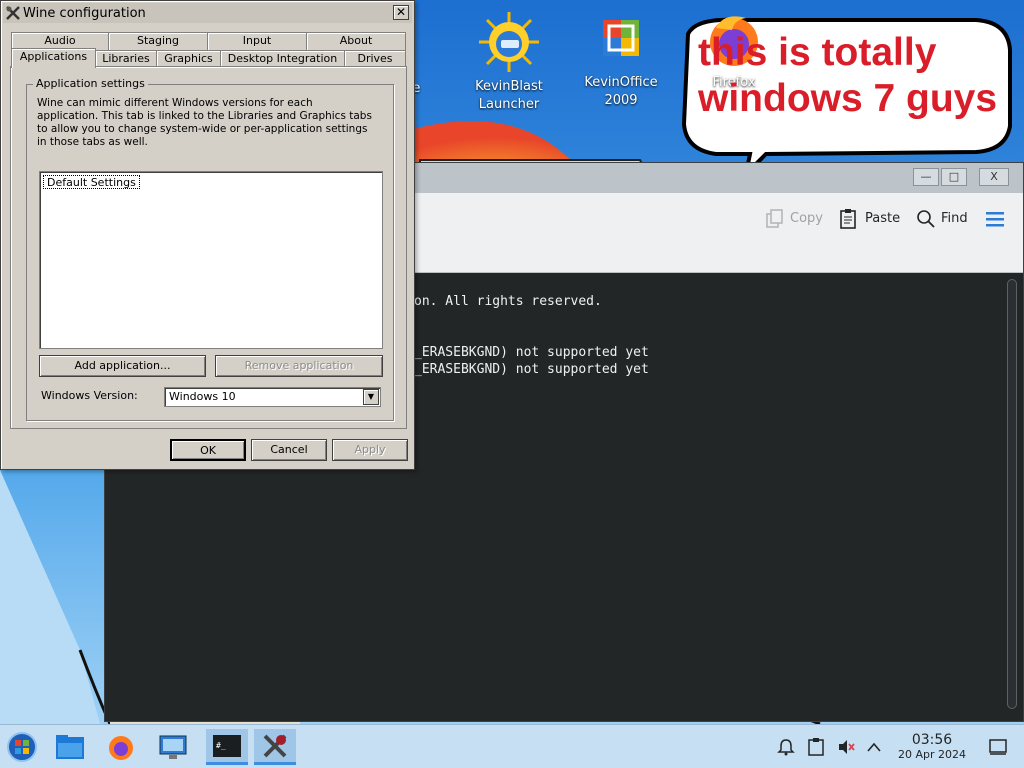  I want to click on start-button, so click(22, 747).